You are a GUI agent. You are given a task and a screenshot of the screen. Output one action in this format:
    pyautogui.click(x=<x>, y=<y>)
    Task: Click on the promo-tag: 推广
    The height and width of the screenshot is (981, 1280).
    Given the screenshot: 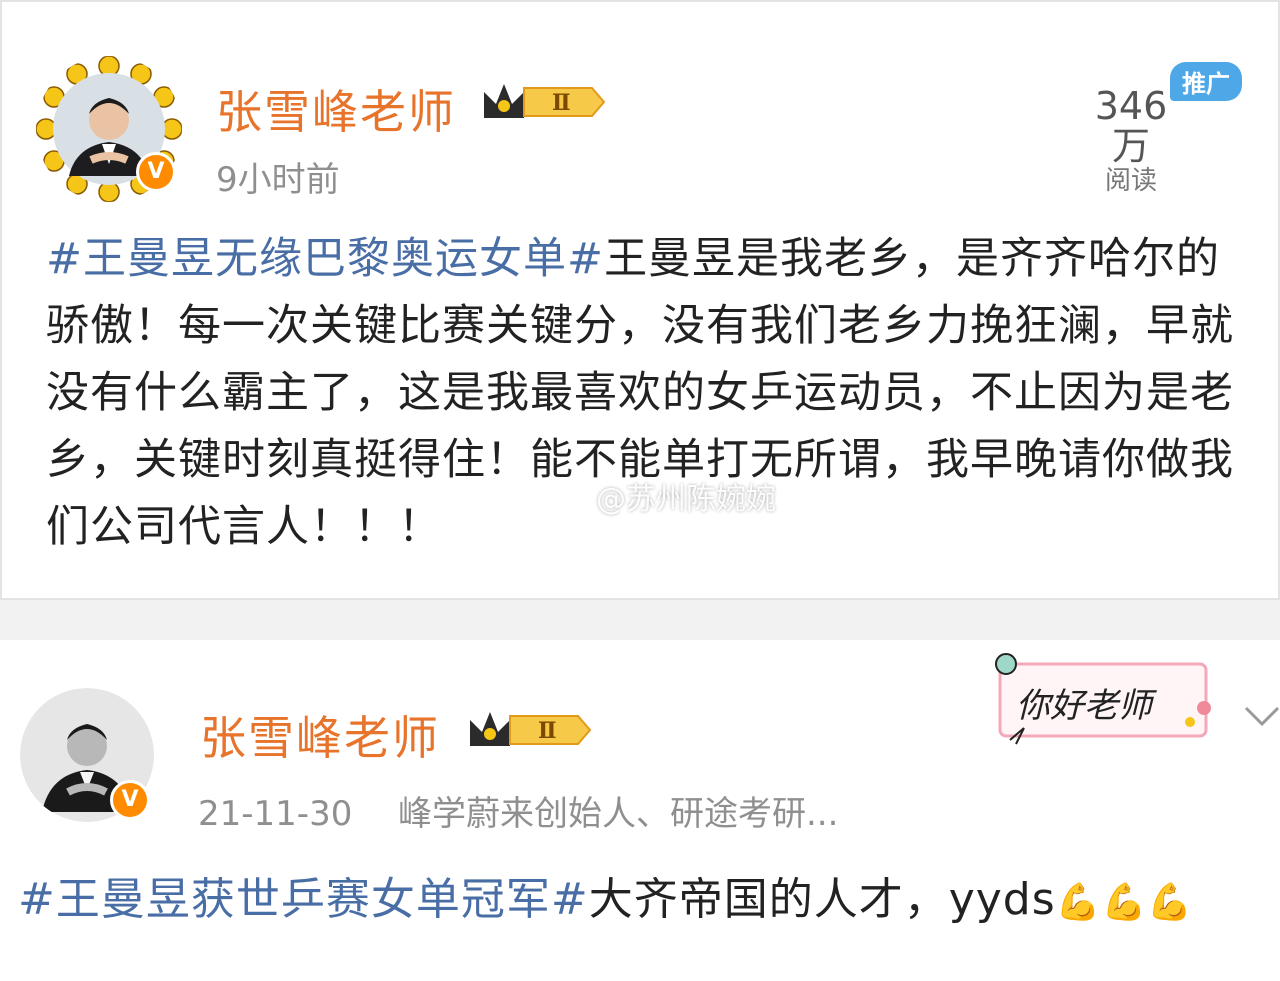 What is the action you would take?
    pyautogui.click(x=1206, y=81)
    